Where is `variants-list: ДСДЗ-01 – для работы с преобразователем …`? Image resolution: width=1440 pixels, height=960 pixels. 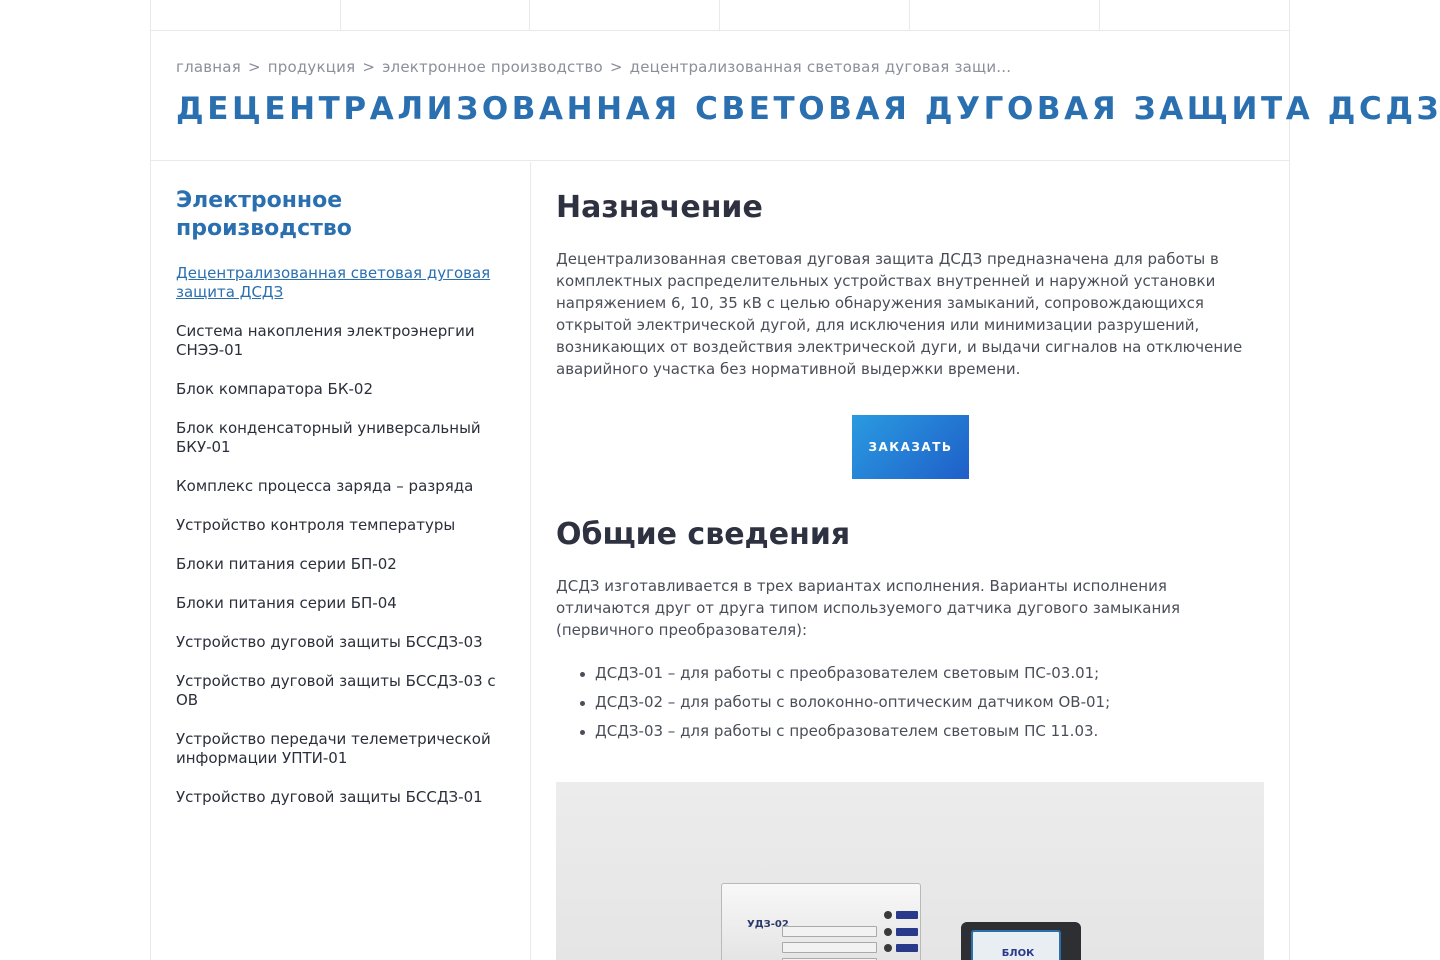
variants-list: ДСДЗ-01 – для работы с преобразователем … is located at coordinates (910, 702).